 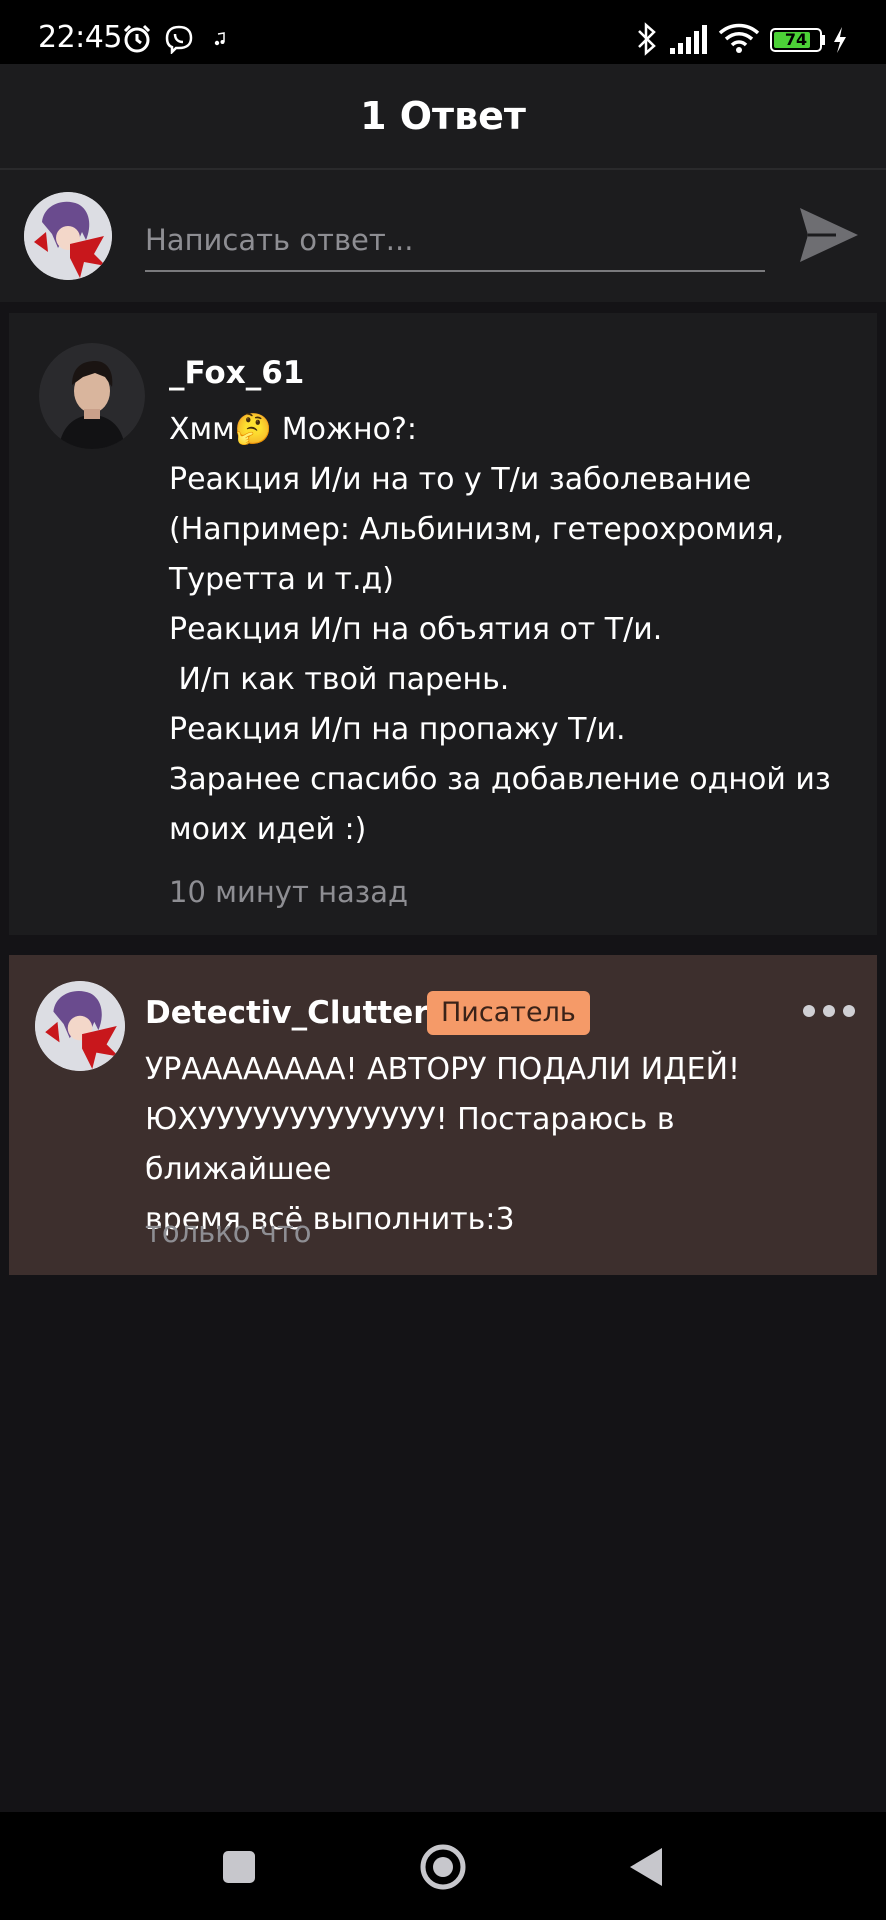 What do you see at coordinates (840, 40) in the screenshot?
I see `charging-icon` at bounding box center [840, 40].